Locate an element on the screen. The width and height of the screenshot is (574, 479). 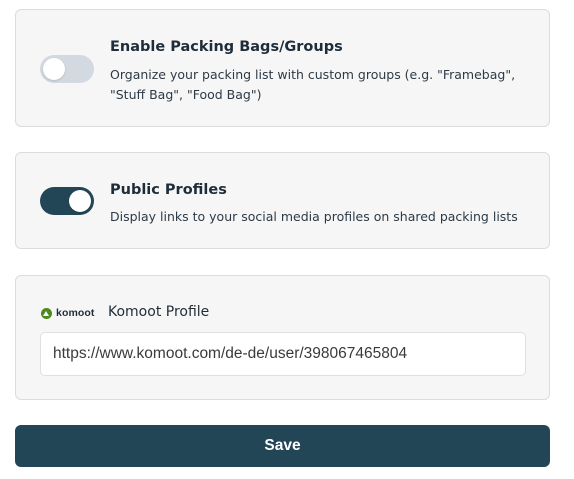
packing-groups-title: Enable Packing Bags/Groups is located at coordinates (226, 47).